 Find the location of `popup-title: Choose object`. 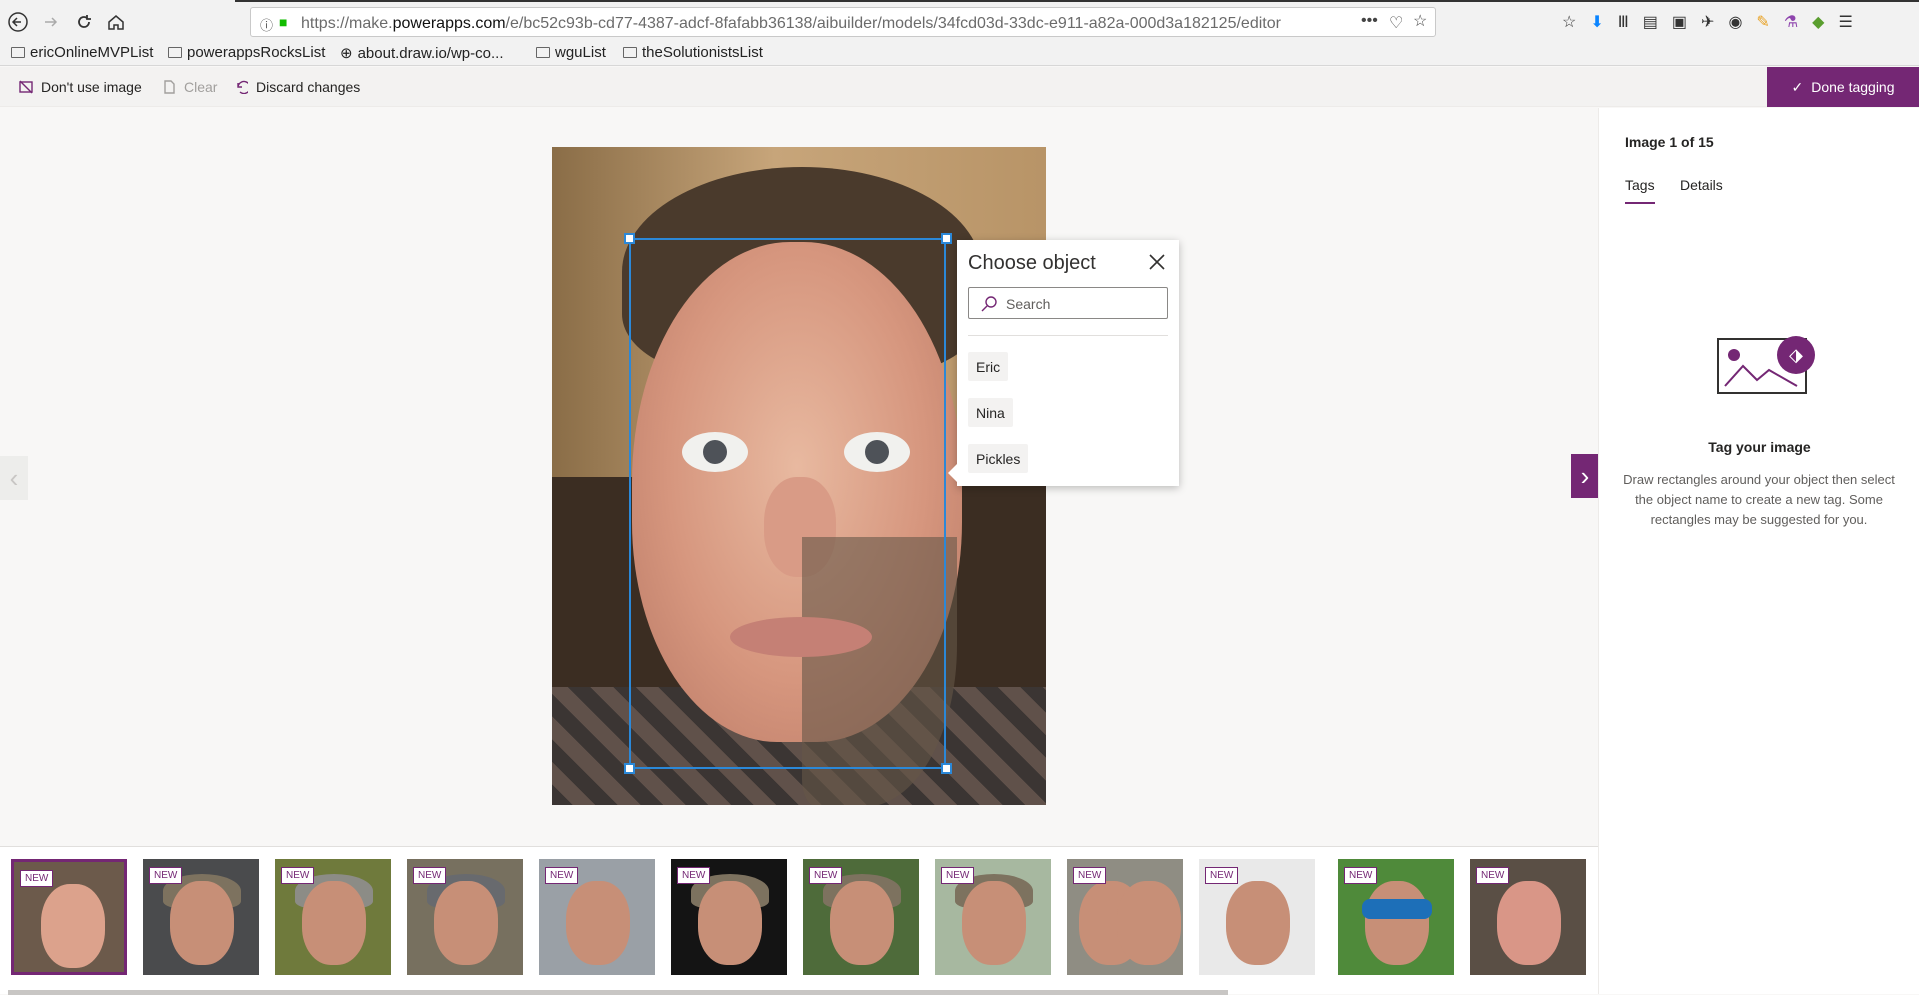

popup-title: Choose object is located at coordinates (1032, 263).